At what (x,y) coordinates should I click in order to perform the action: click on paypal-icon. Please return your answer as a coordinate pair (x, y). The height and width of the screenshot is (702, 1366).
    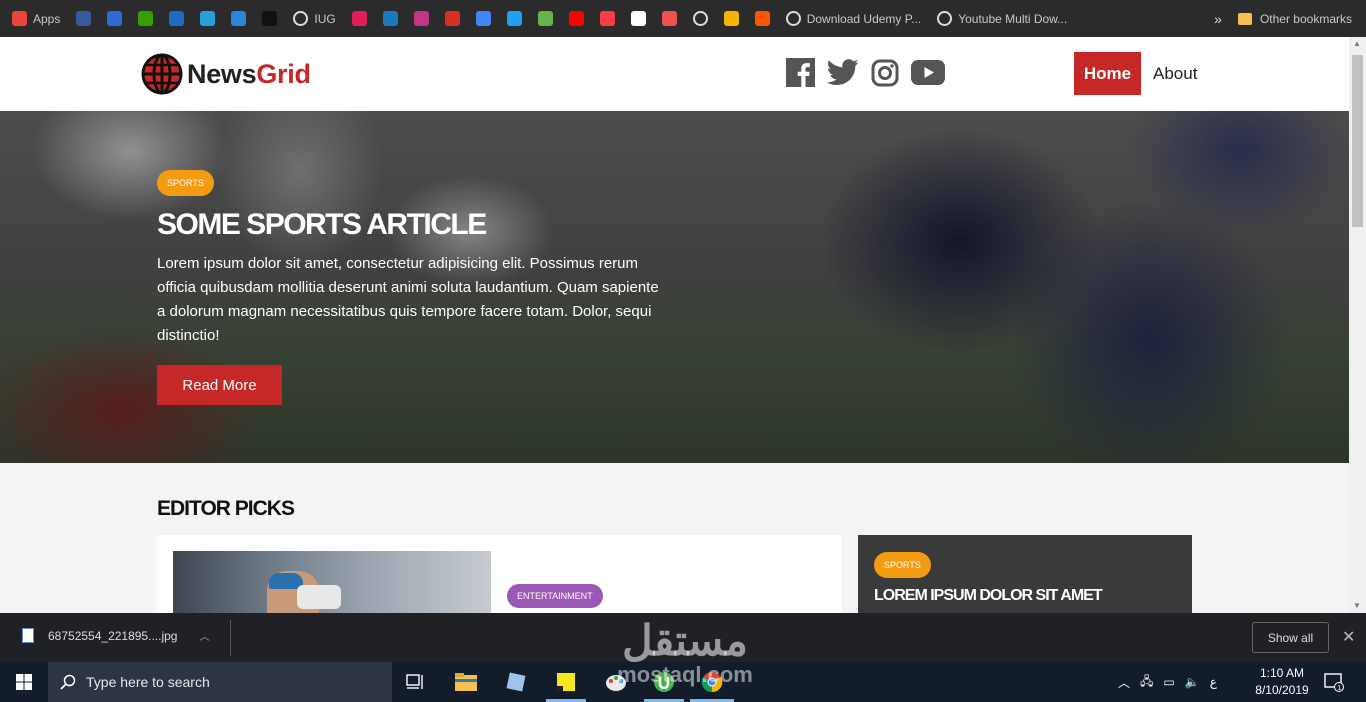
    Looking at the image, I should click on (177, 18).